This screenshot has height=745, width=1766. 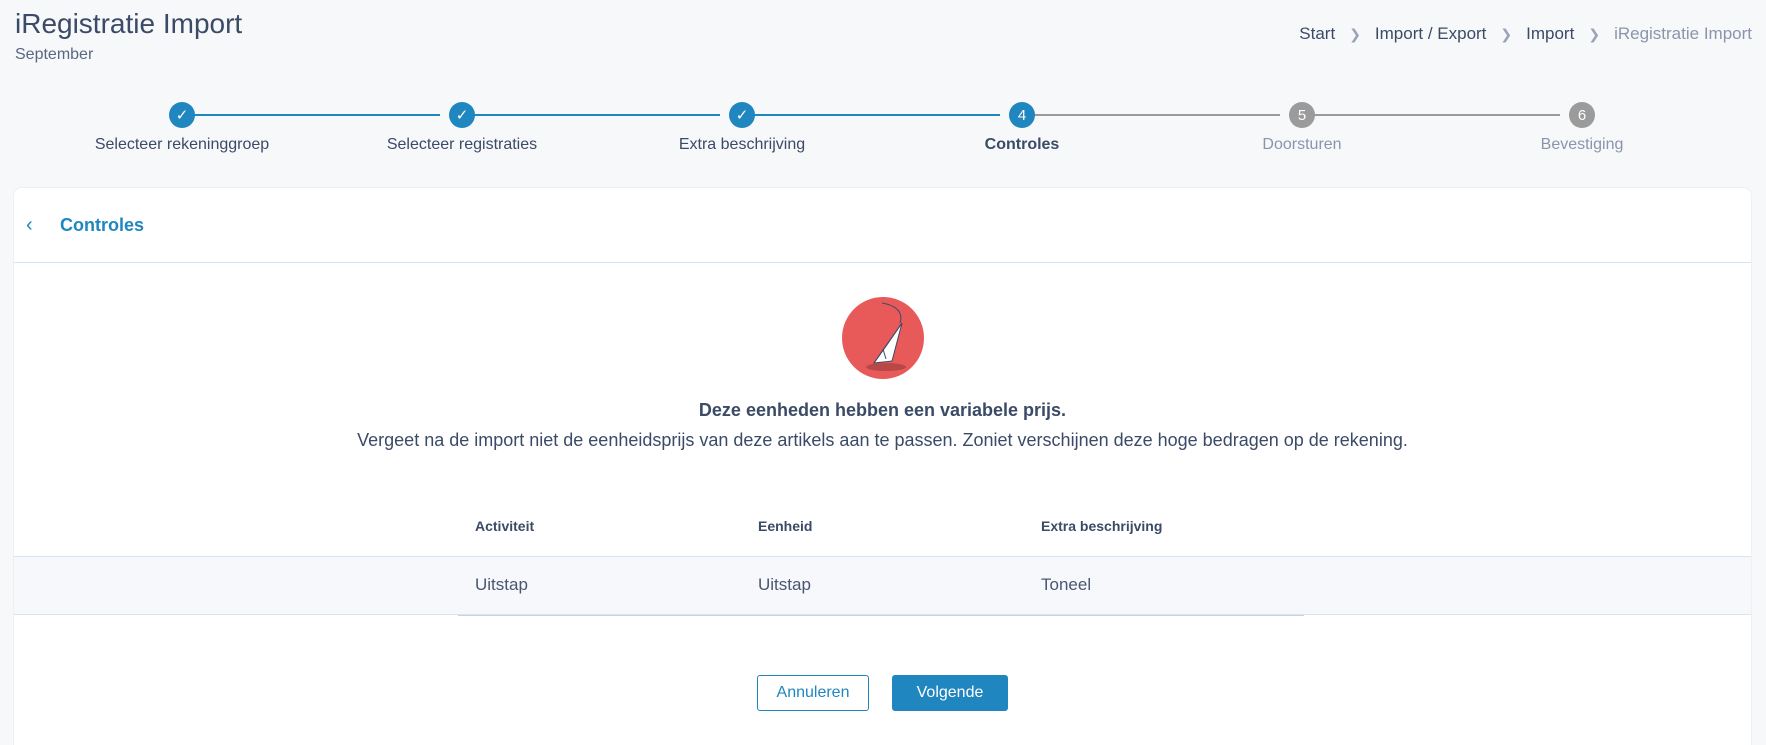 What do you see at coordinates (950, 693) in the screenshot?
I see `next-button: Volgende` at bounding box center [950, 693].